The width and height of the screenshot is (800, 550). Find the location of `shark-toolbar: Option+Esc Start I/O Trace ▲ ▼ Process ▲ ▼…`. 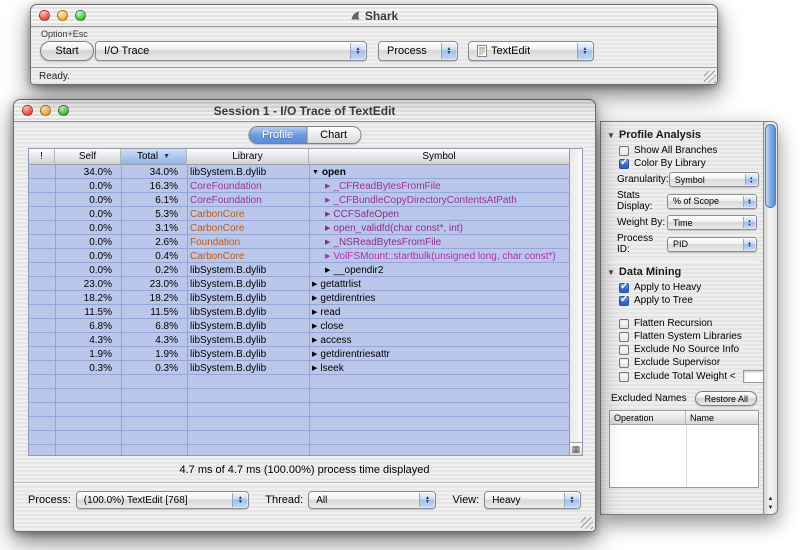

shark-toolbar: Option+Esc Start I/O Trace ▲ ▼ Process ▲ ▼… is located at coordinates (374, 48).